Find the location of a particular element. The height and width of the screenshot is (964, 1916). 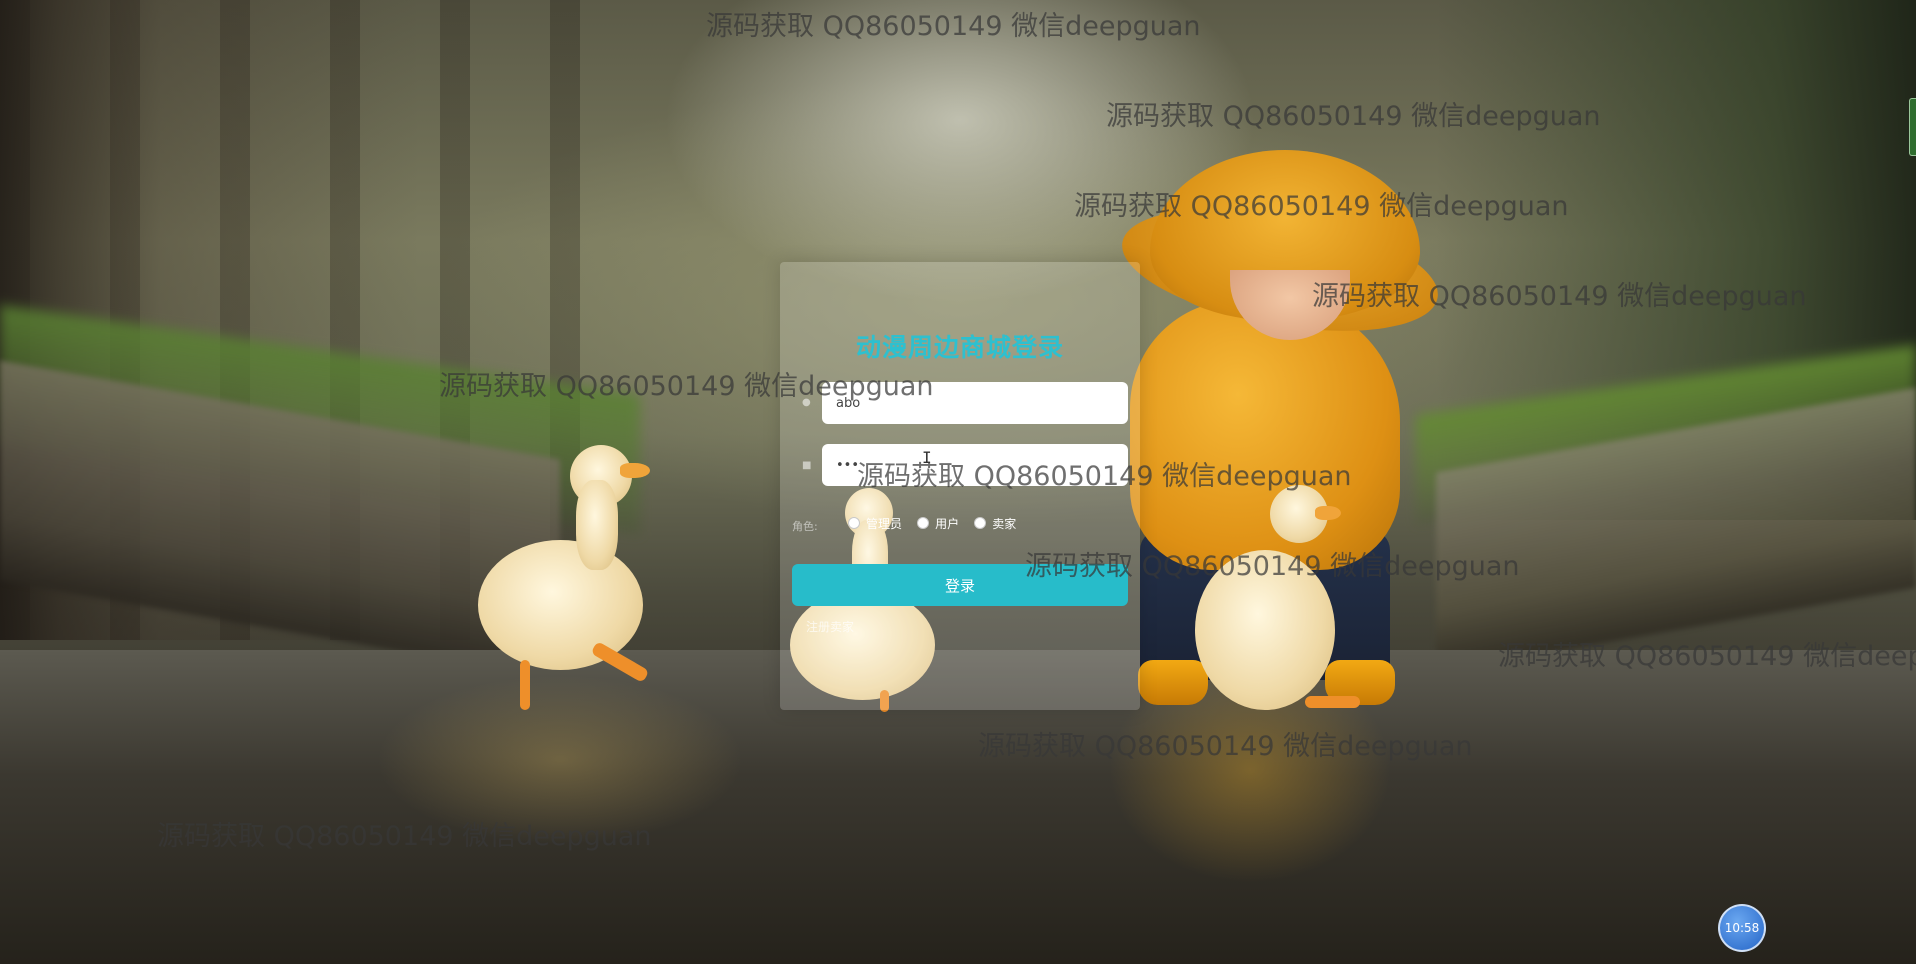

role-option-label: 用户 is located at coordinates (947, 523).